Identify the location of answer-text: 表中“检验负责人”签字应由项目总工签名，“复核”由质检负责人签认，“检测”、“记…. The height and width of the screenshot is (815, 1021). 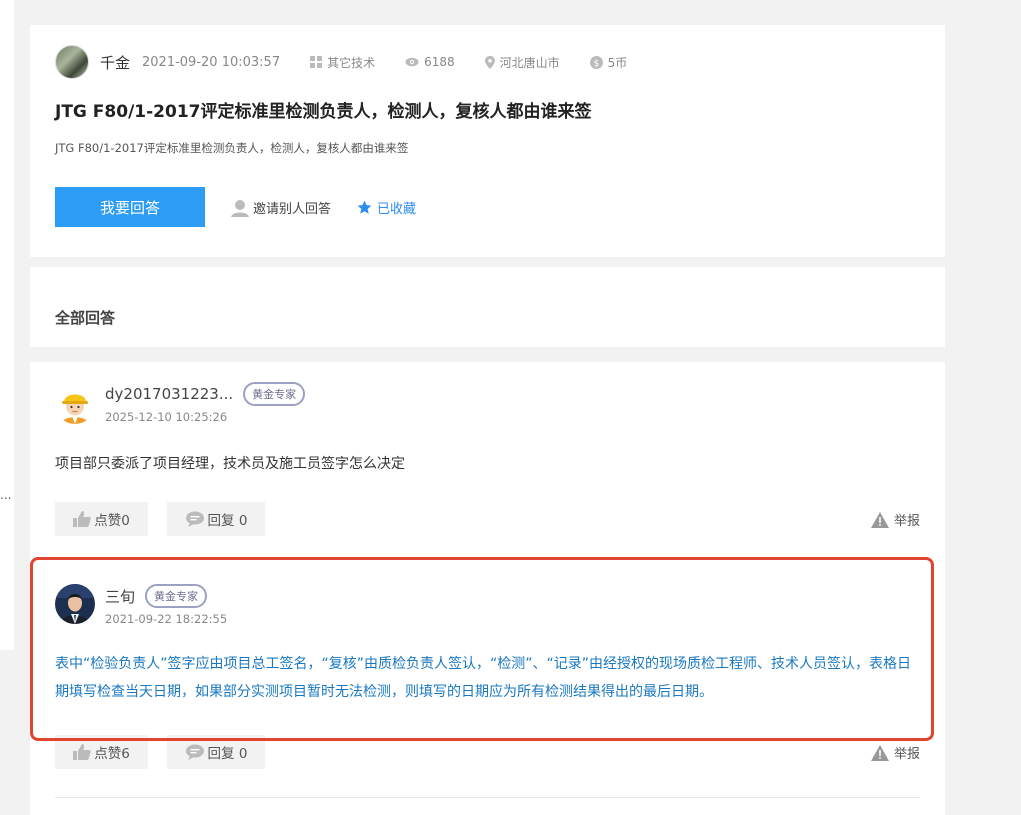
(483, 678).